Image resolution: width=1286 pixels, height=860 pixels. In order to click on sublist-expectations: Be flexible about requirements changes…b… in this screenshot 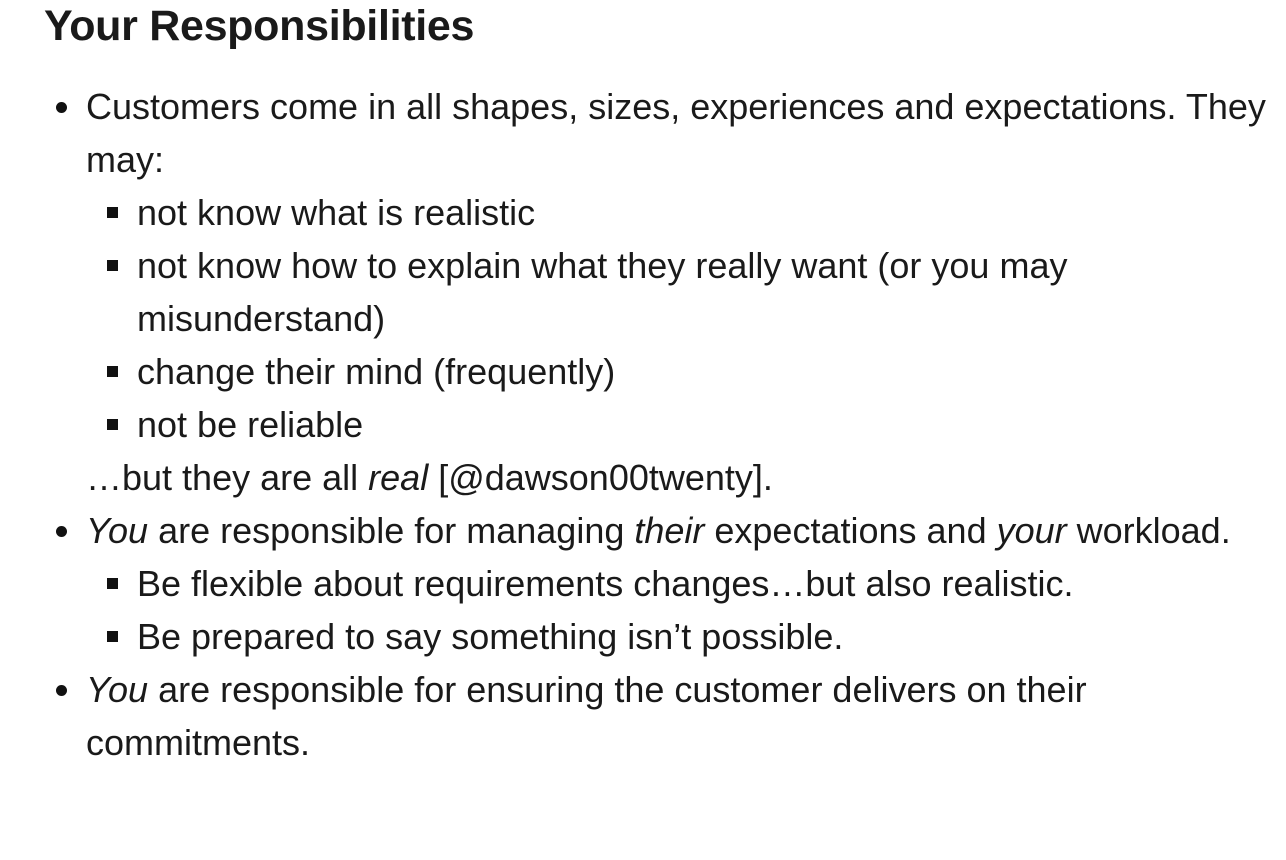, I will do `click(680, 610)`.